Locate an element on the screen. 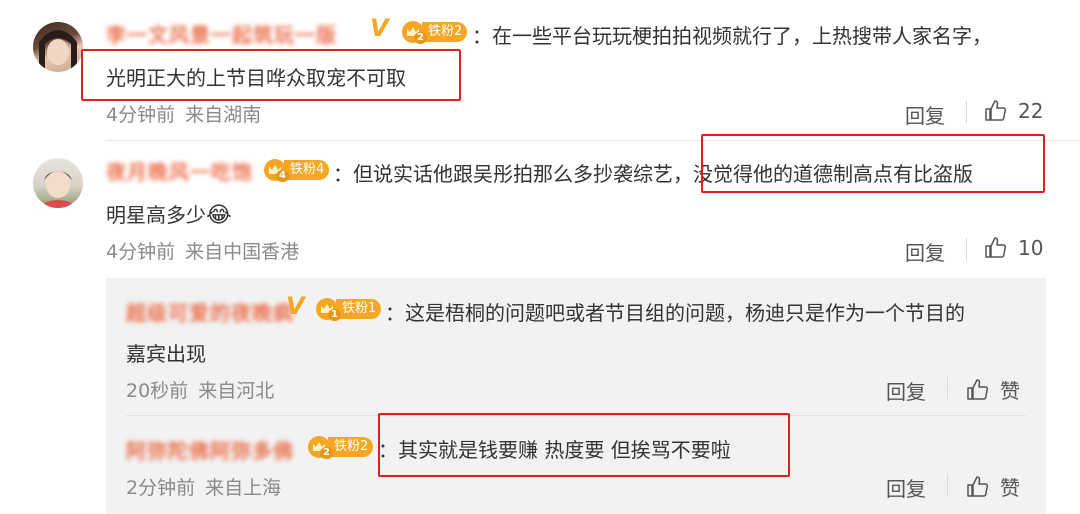  comment-meta: 4分钟前 来自中国香港 is located at coordinates (202, 250).